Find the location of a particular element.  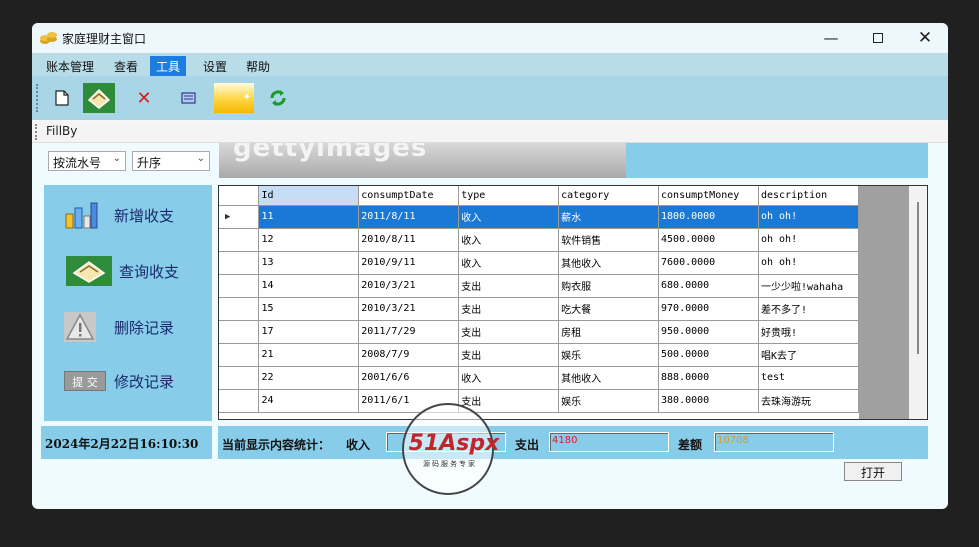

table-cell: 11 is located at coordinates (309, 217).